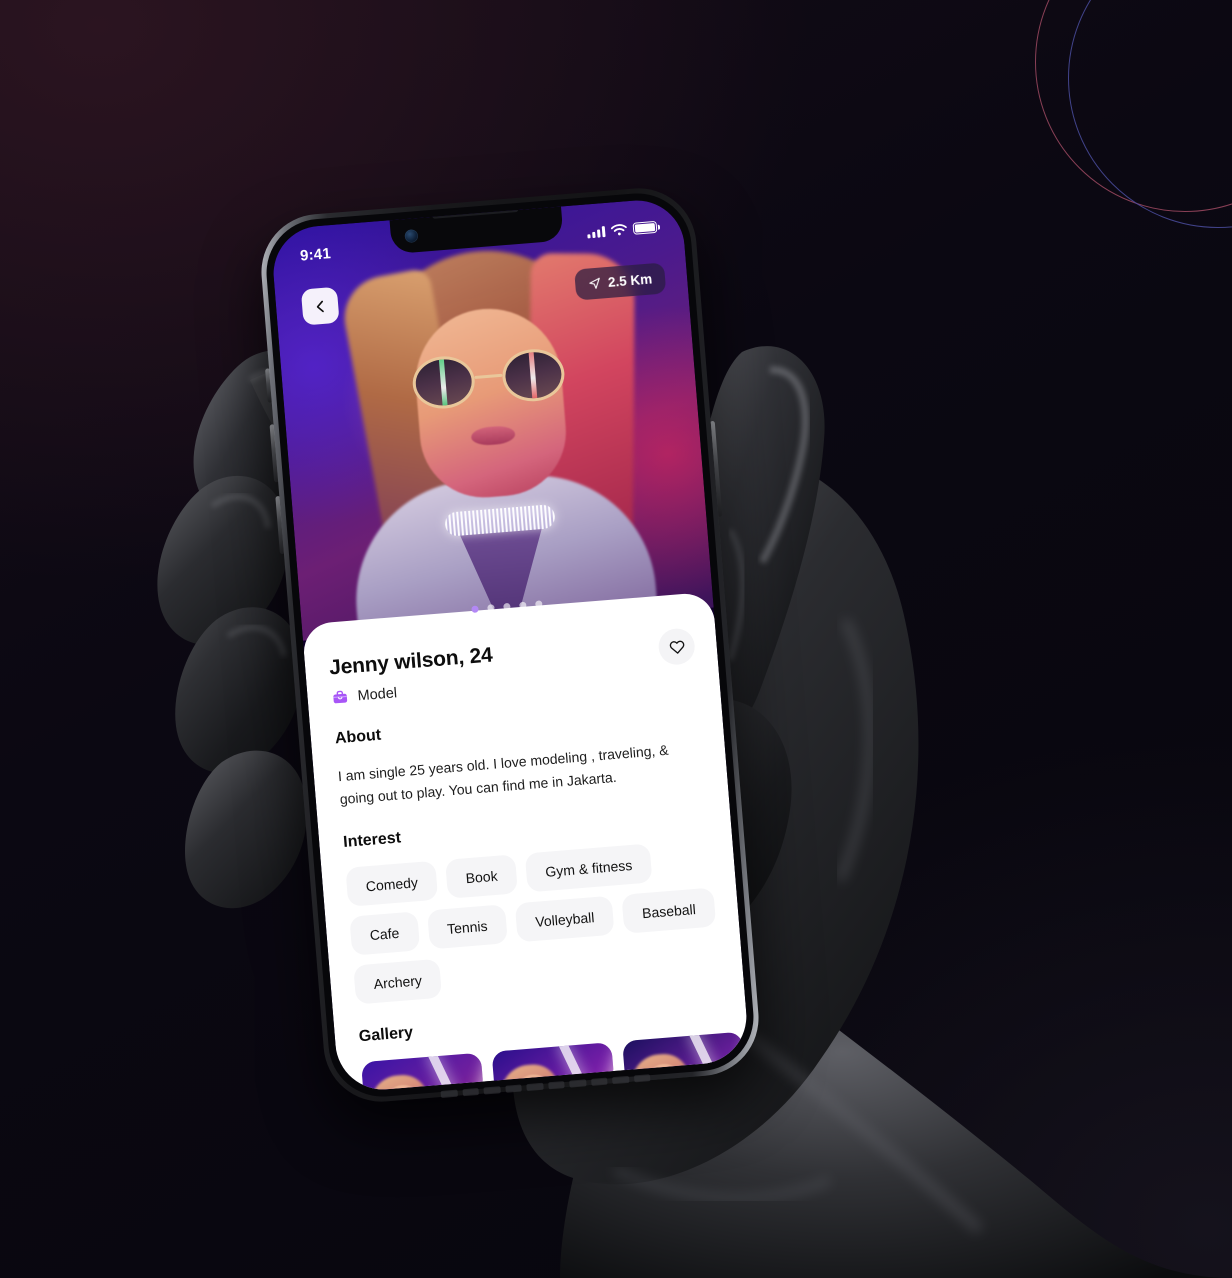 Image resolution: width=1232 pixels, height=1278 pixels. What do you see at coordinates (411, 661) in the screenshot?
I see `profile-name: Jenny wilson, 24` at bounding box center [411, 661].